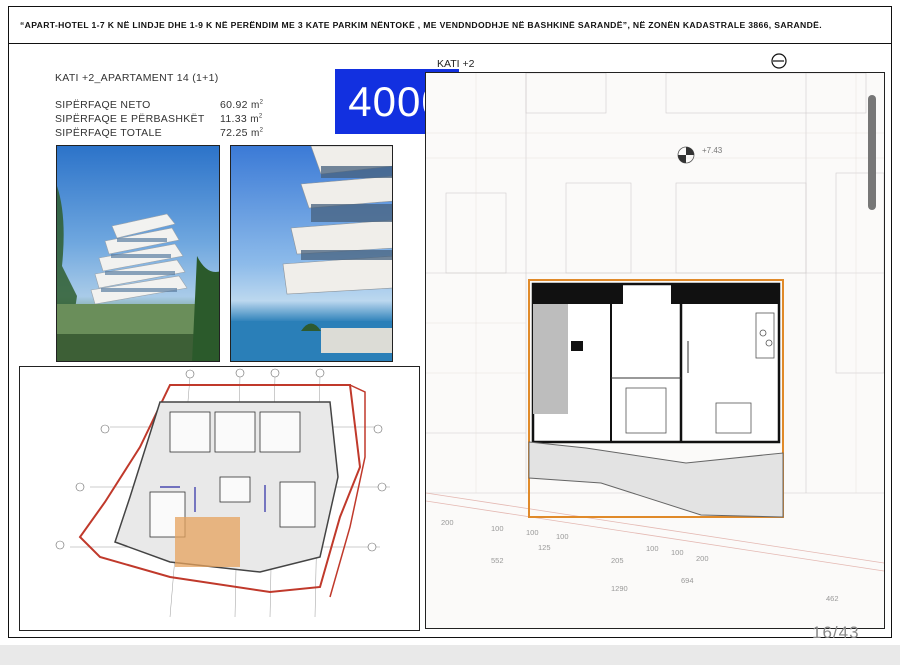  I want to click on area-value: 11.33 m2, so click(241, 119).